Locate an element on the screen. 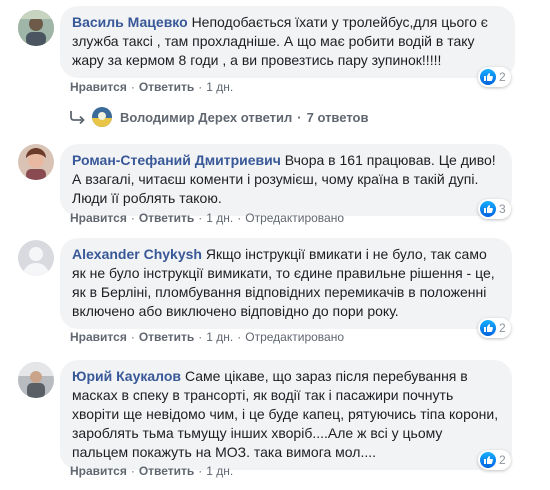 The image size is (550, 490). reaction-count: 3 is located at coordinates (494, 209).